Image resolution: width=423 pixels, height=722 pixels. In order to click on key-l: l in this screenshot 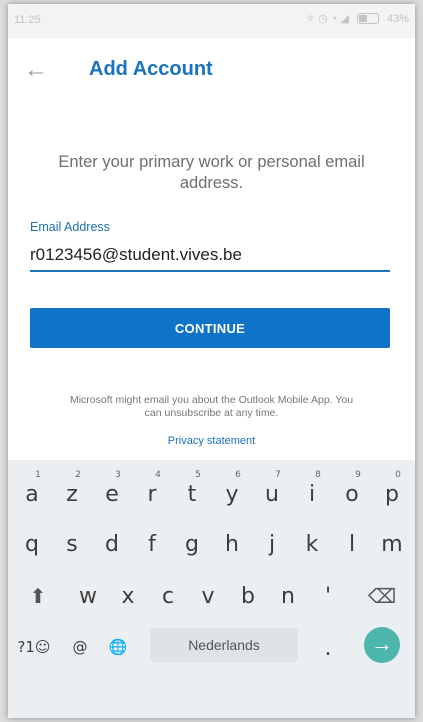, I will do `click(352, 541)`.